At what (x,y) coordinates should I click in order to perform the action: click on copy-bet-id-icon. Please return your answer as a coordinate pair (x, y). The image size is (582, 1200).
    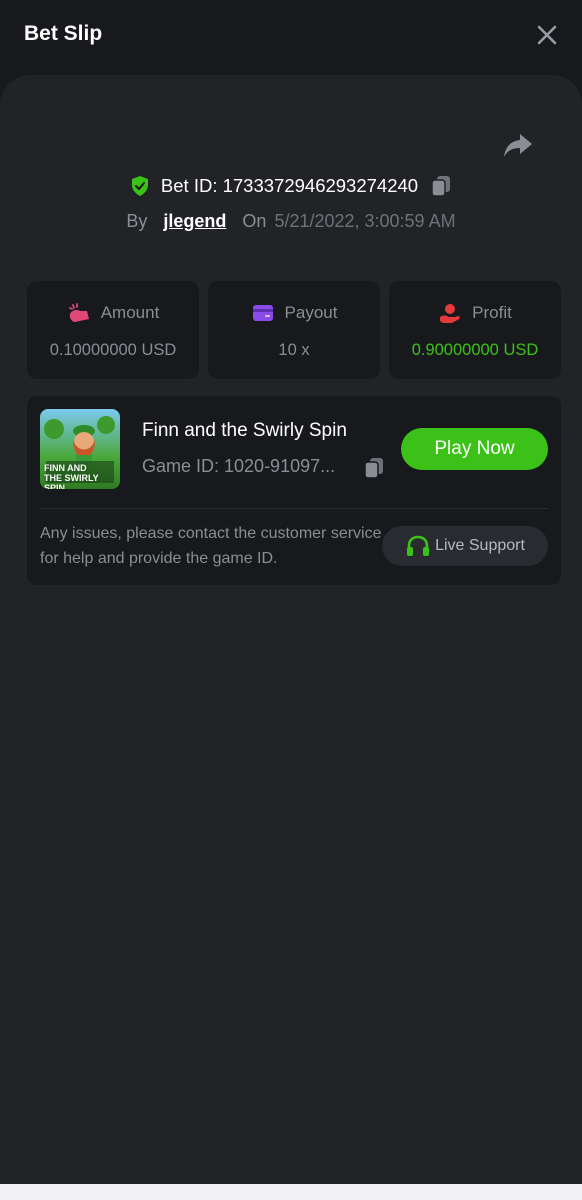
    Looking at the image, I should click on (441, 186).